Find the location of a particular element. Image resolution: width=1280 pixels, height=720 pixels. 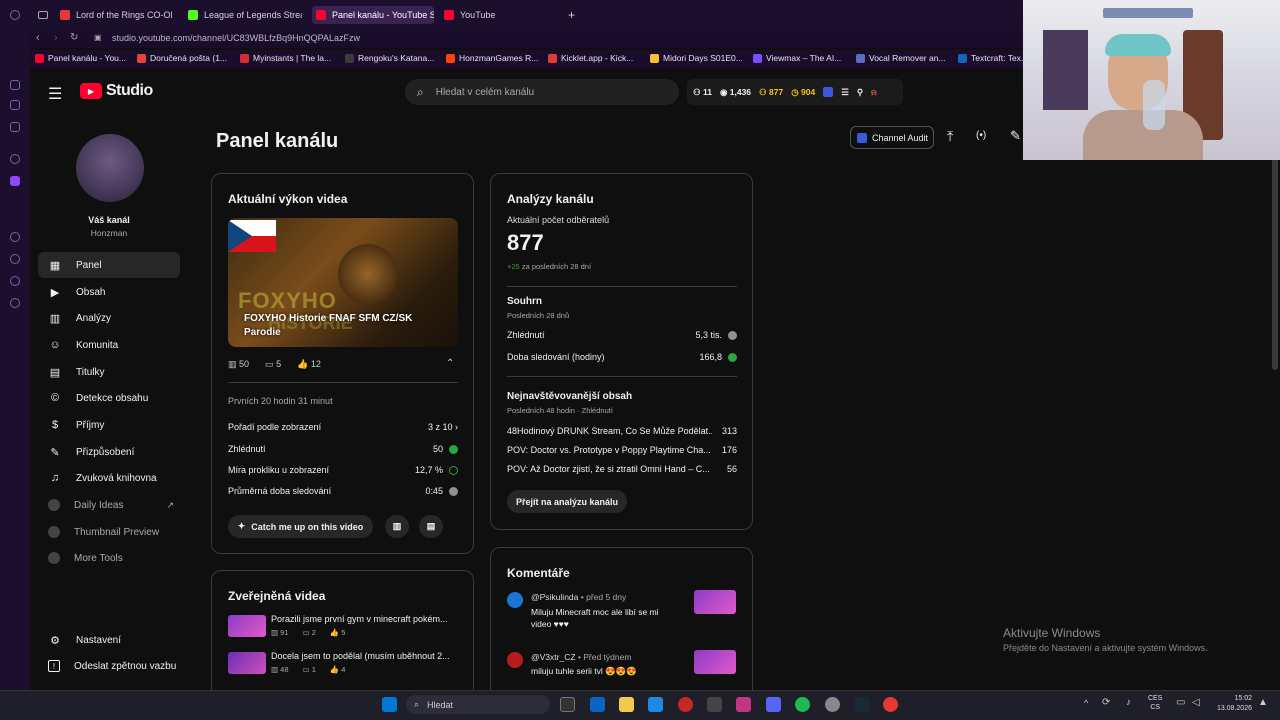

workspace-icon is located at coordinates (43, 15).